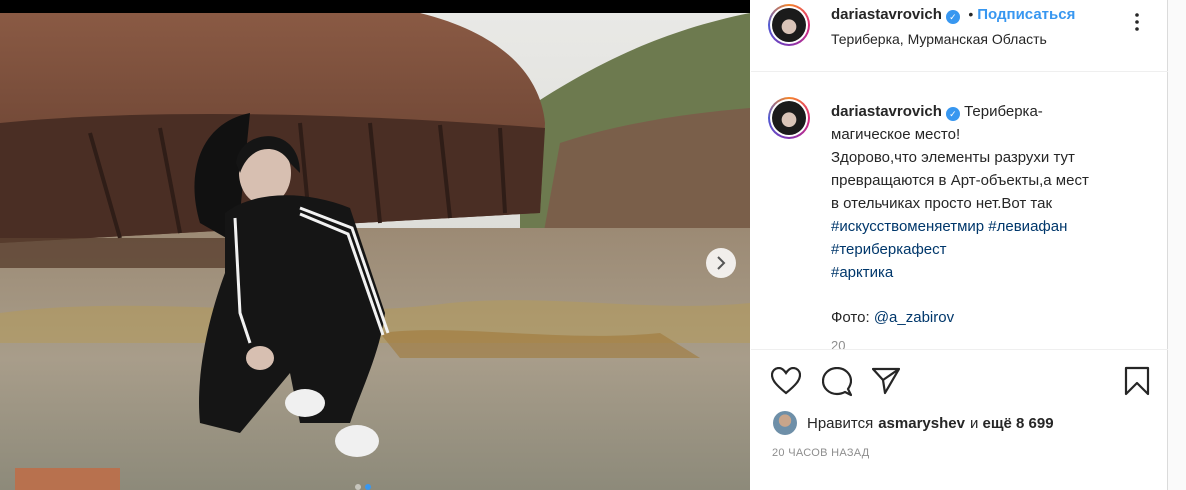 This screenshot has height=490, width=1186. Describe the element at coordinates (363, 487) in the screenshot. I see `carousel-indicator` at that location.